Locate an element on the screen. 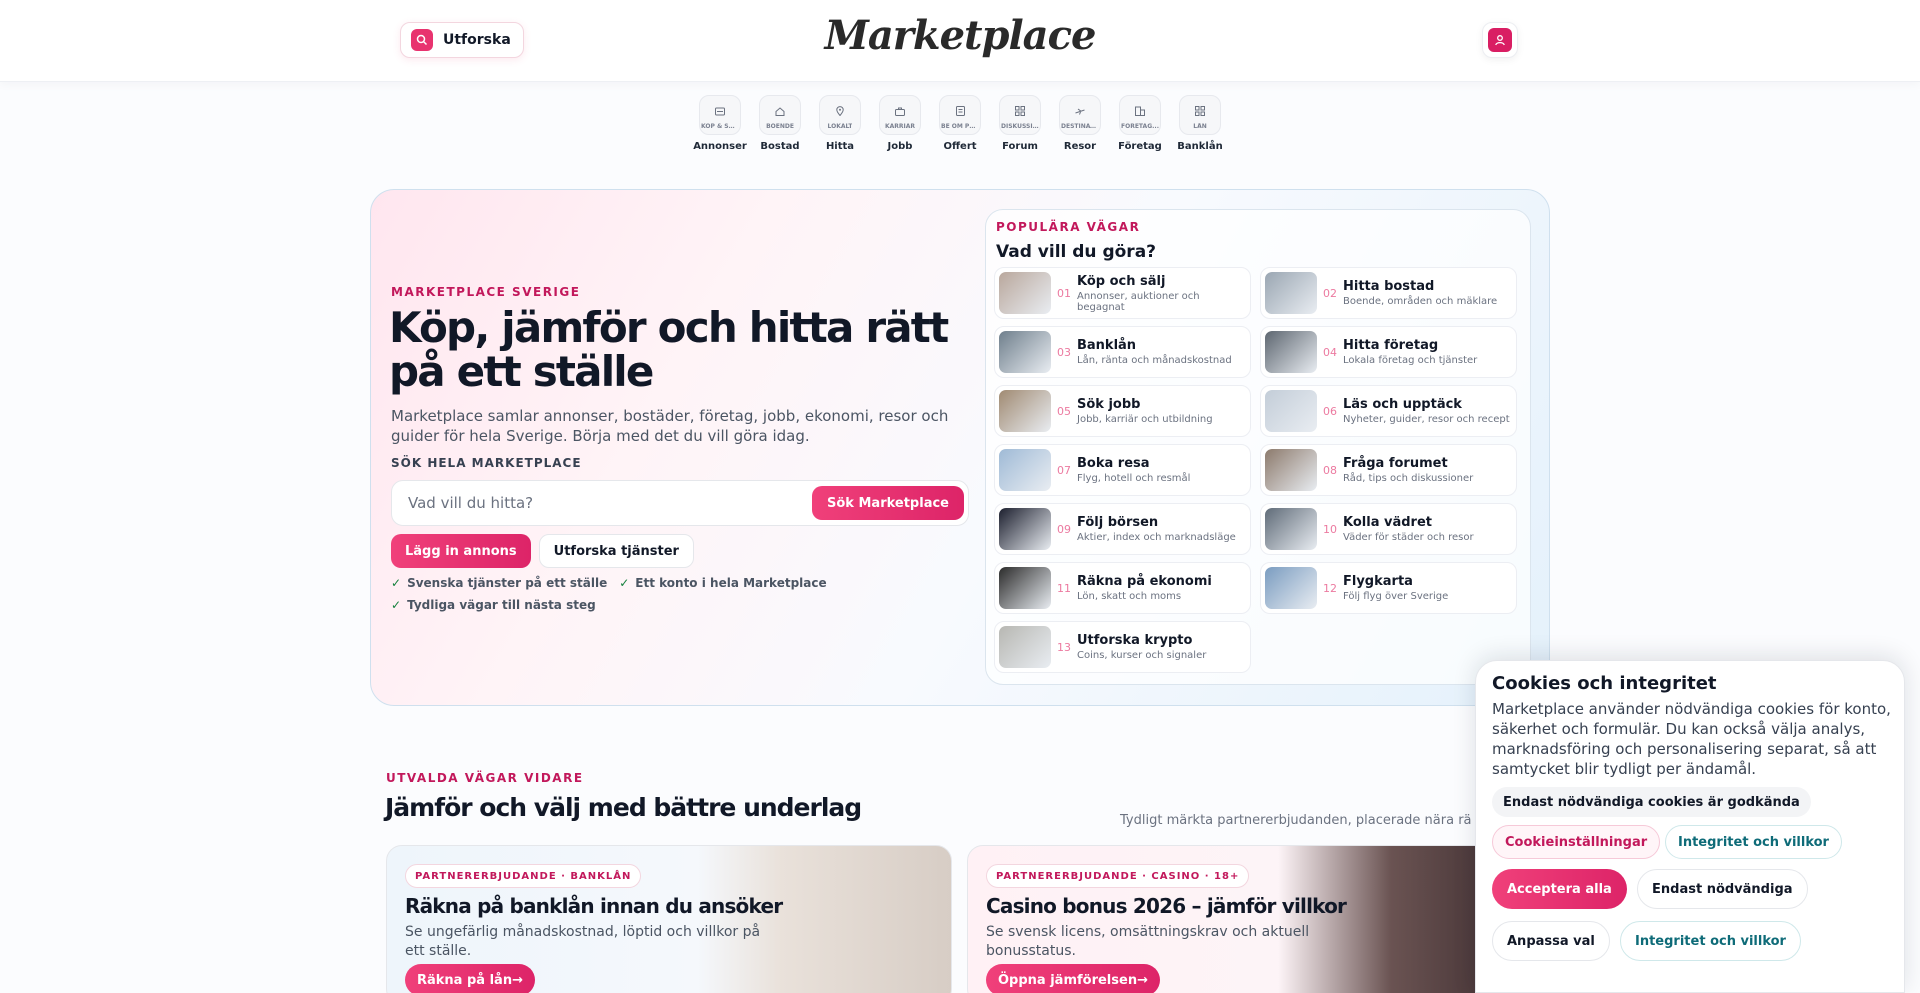  path-subtitle: Coins, kurser och signaler is located at coordinates (1141, 655).